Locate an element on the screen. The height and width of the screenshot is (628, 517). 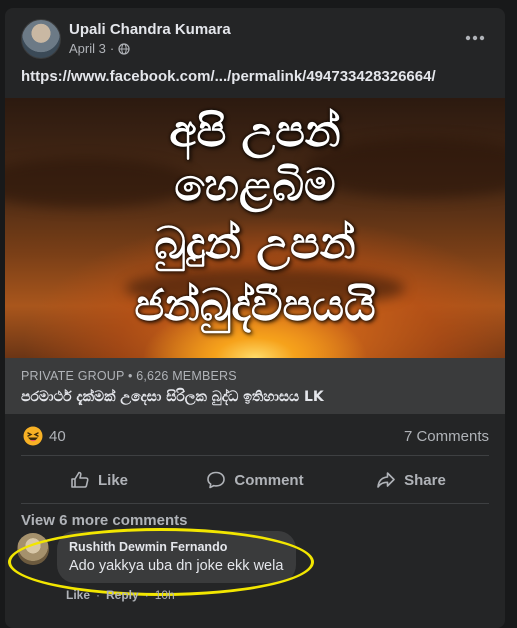
comment-icon is located at coordinates (216, 480).